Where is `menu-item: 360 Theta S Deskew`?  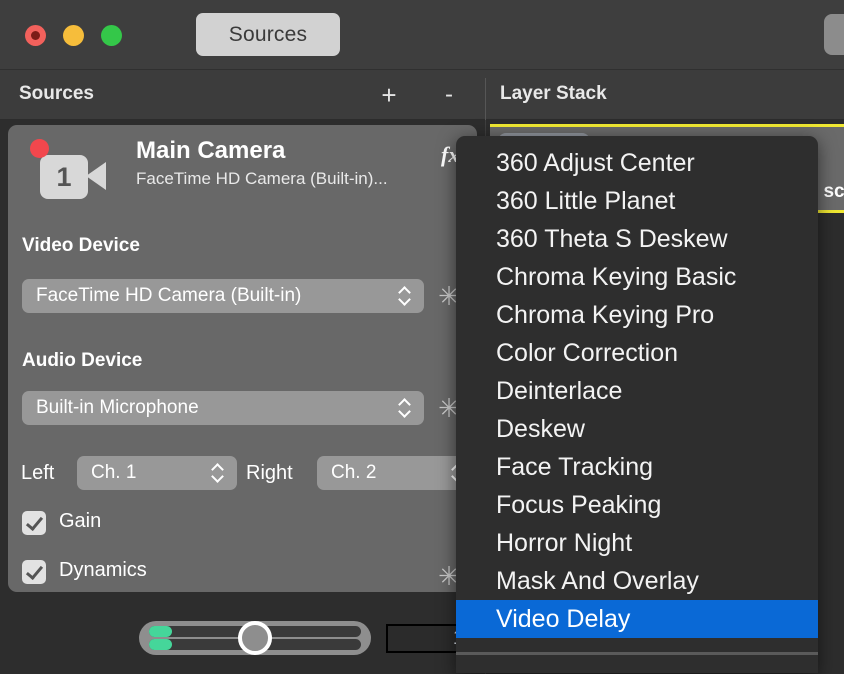 menu-item: 360 Theta S Deskew is located at coordinates (637, 239).